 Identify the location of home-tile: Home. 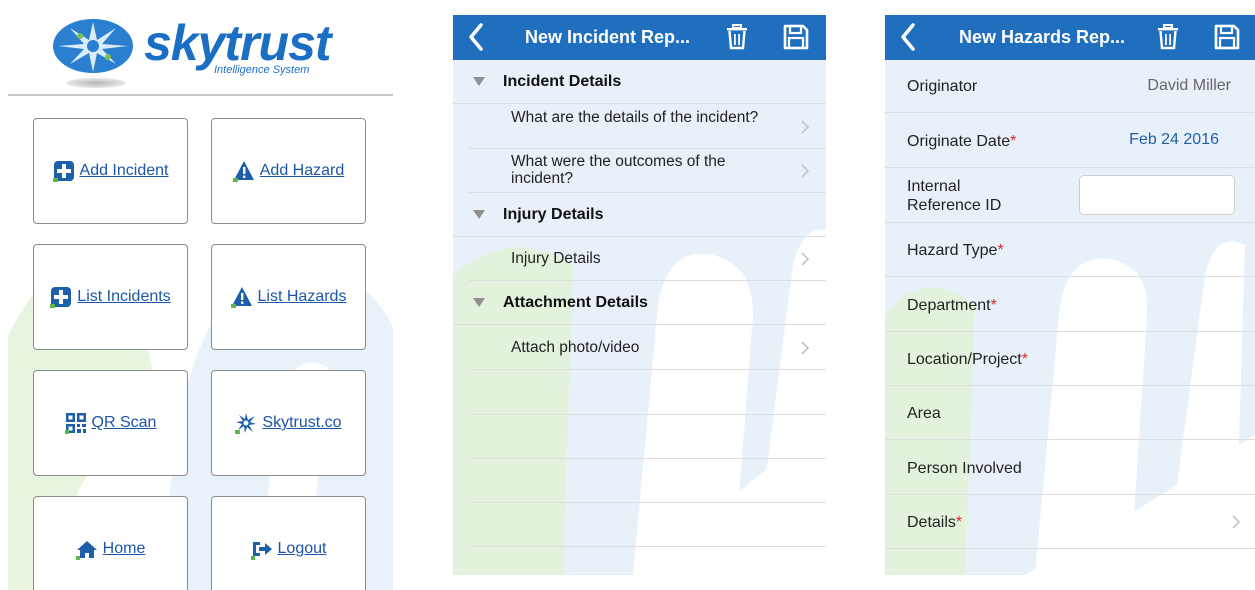
(110, 543).